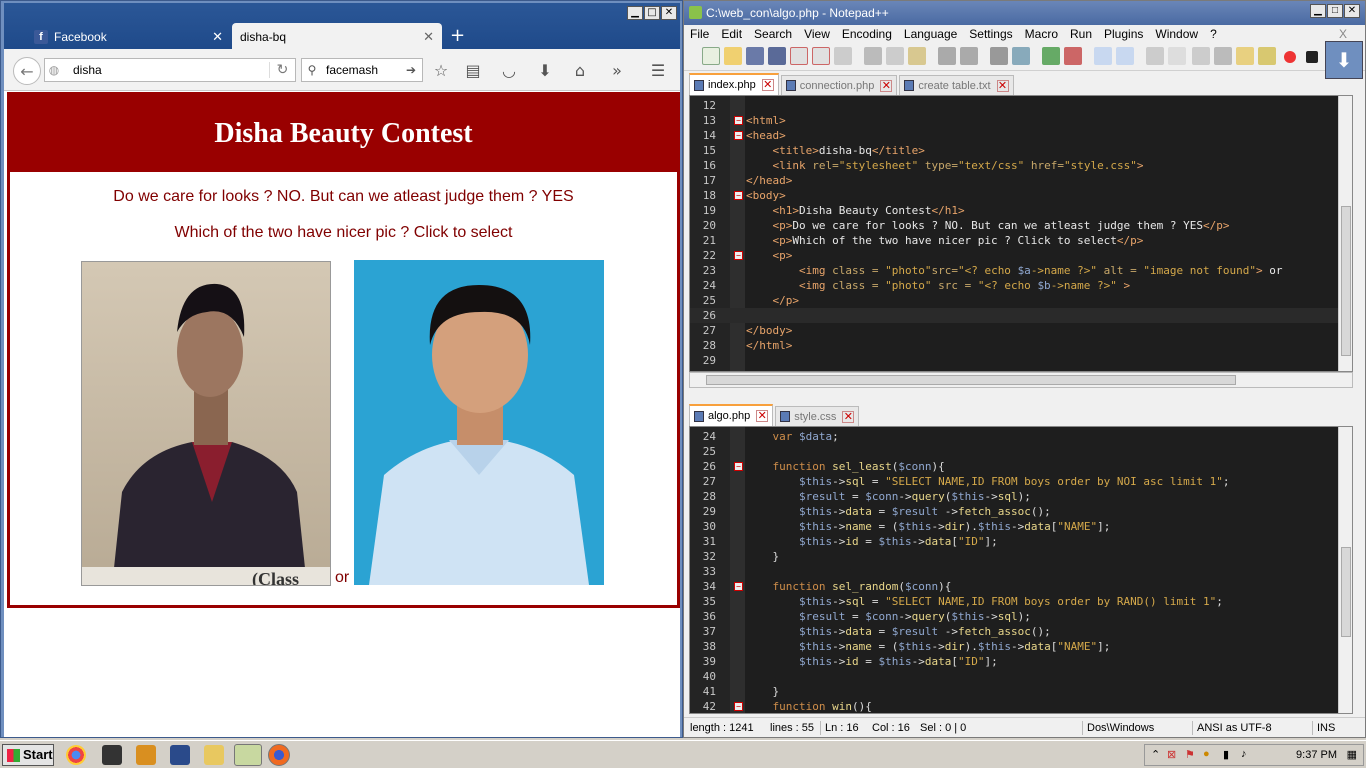  I want to click on reading-list-icon: ▤, so click(473, 71).